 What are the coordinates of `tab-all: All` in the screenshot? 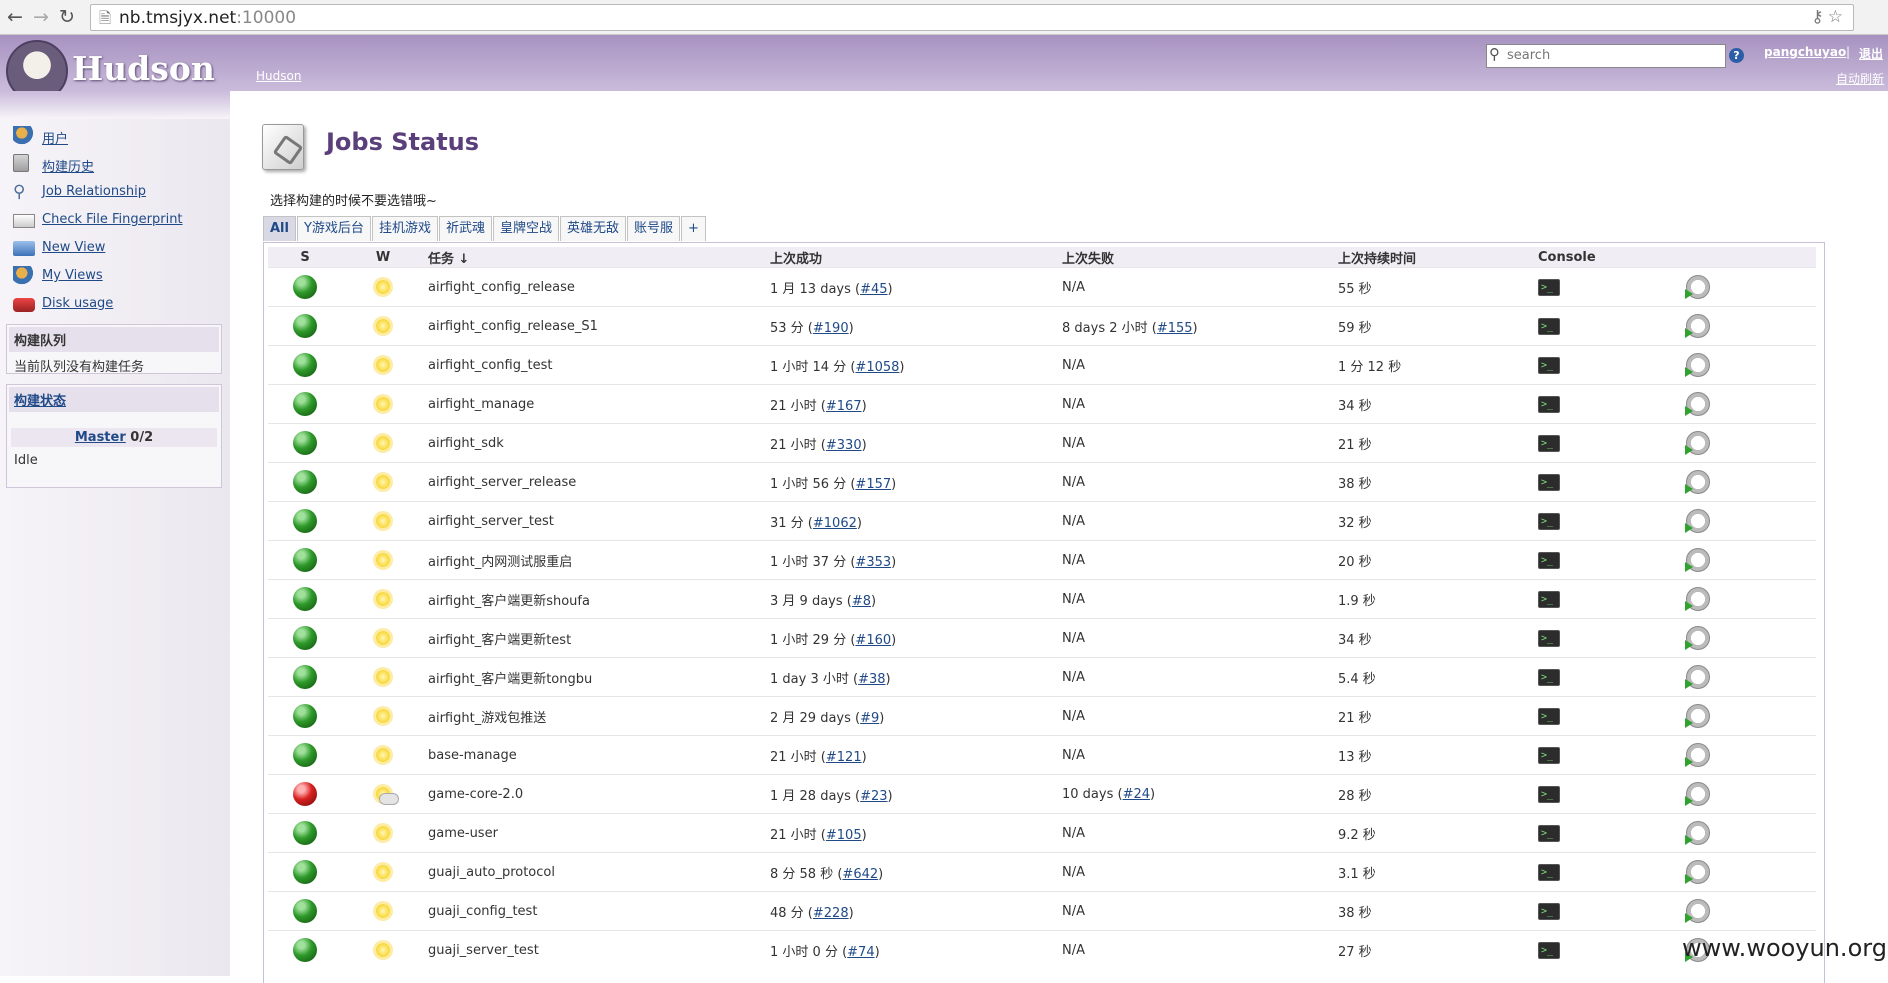 It's located at (279, 228).